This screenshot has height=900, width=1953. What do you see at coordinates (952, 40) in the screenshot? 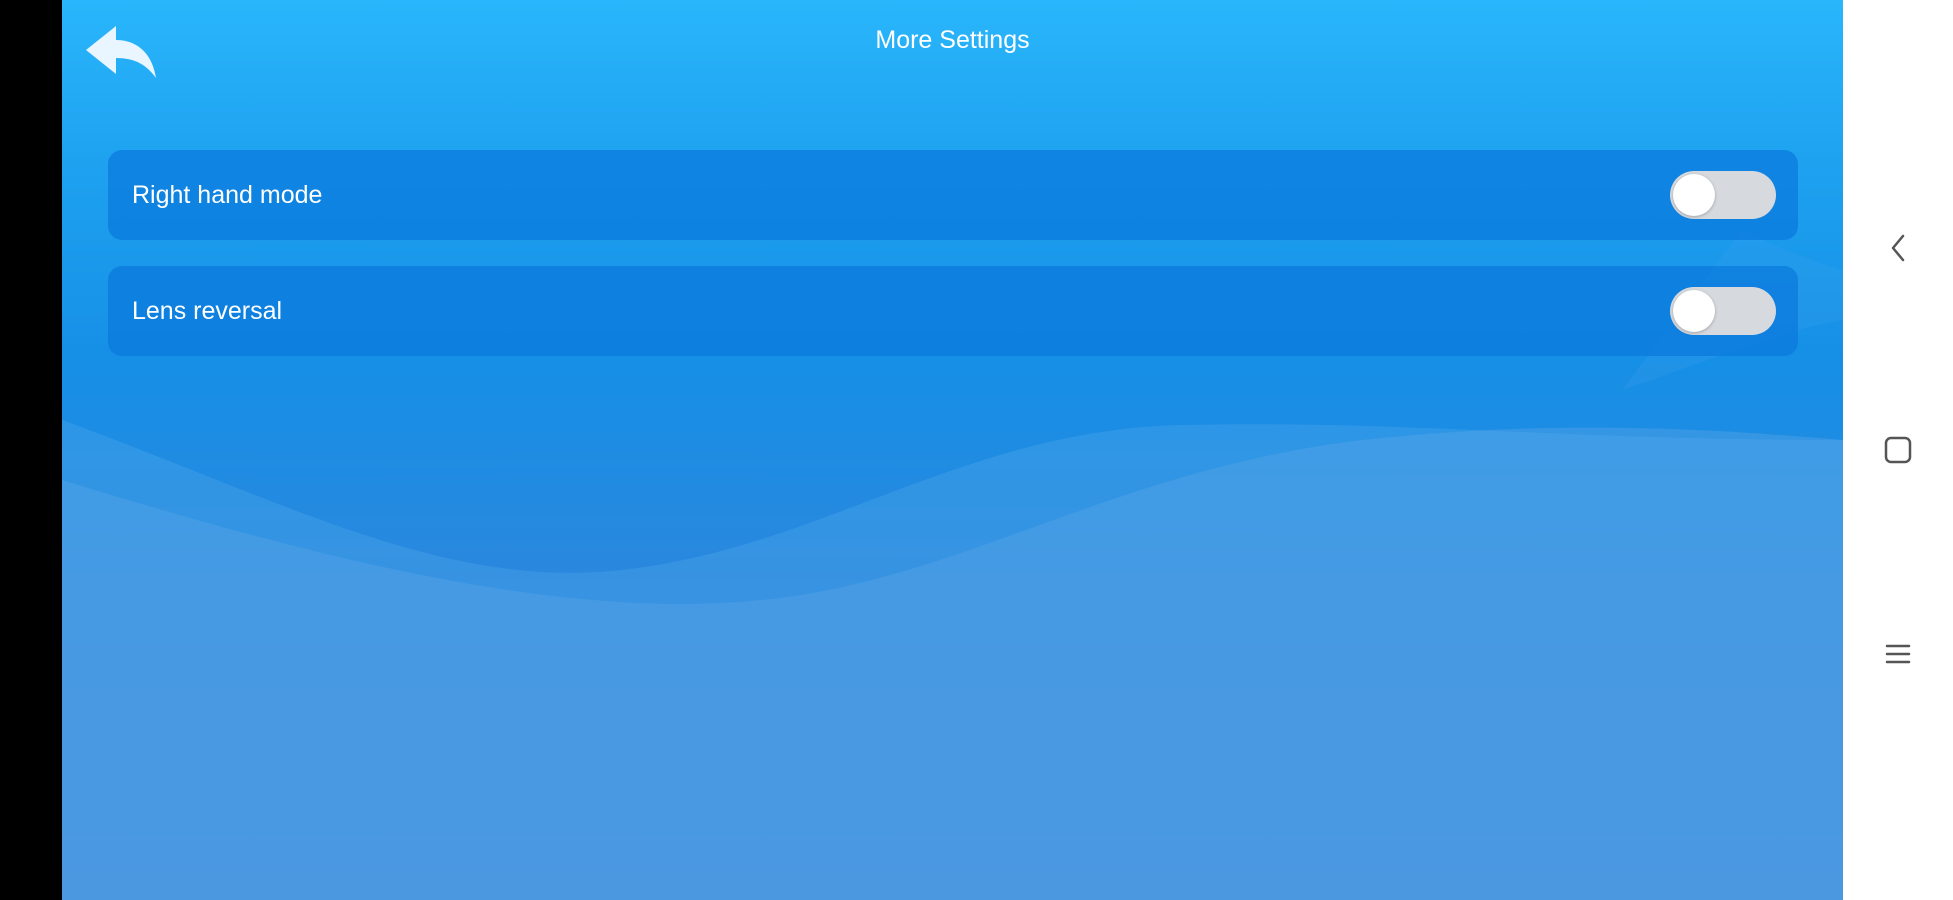
I see `page-title: More Settings` at bounding box center [952, 40].